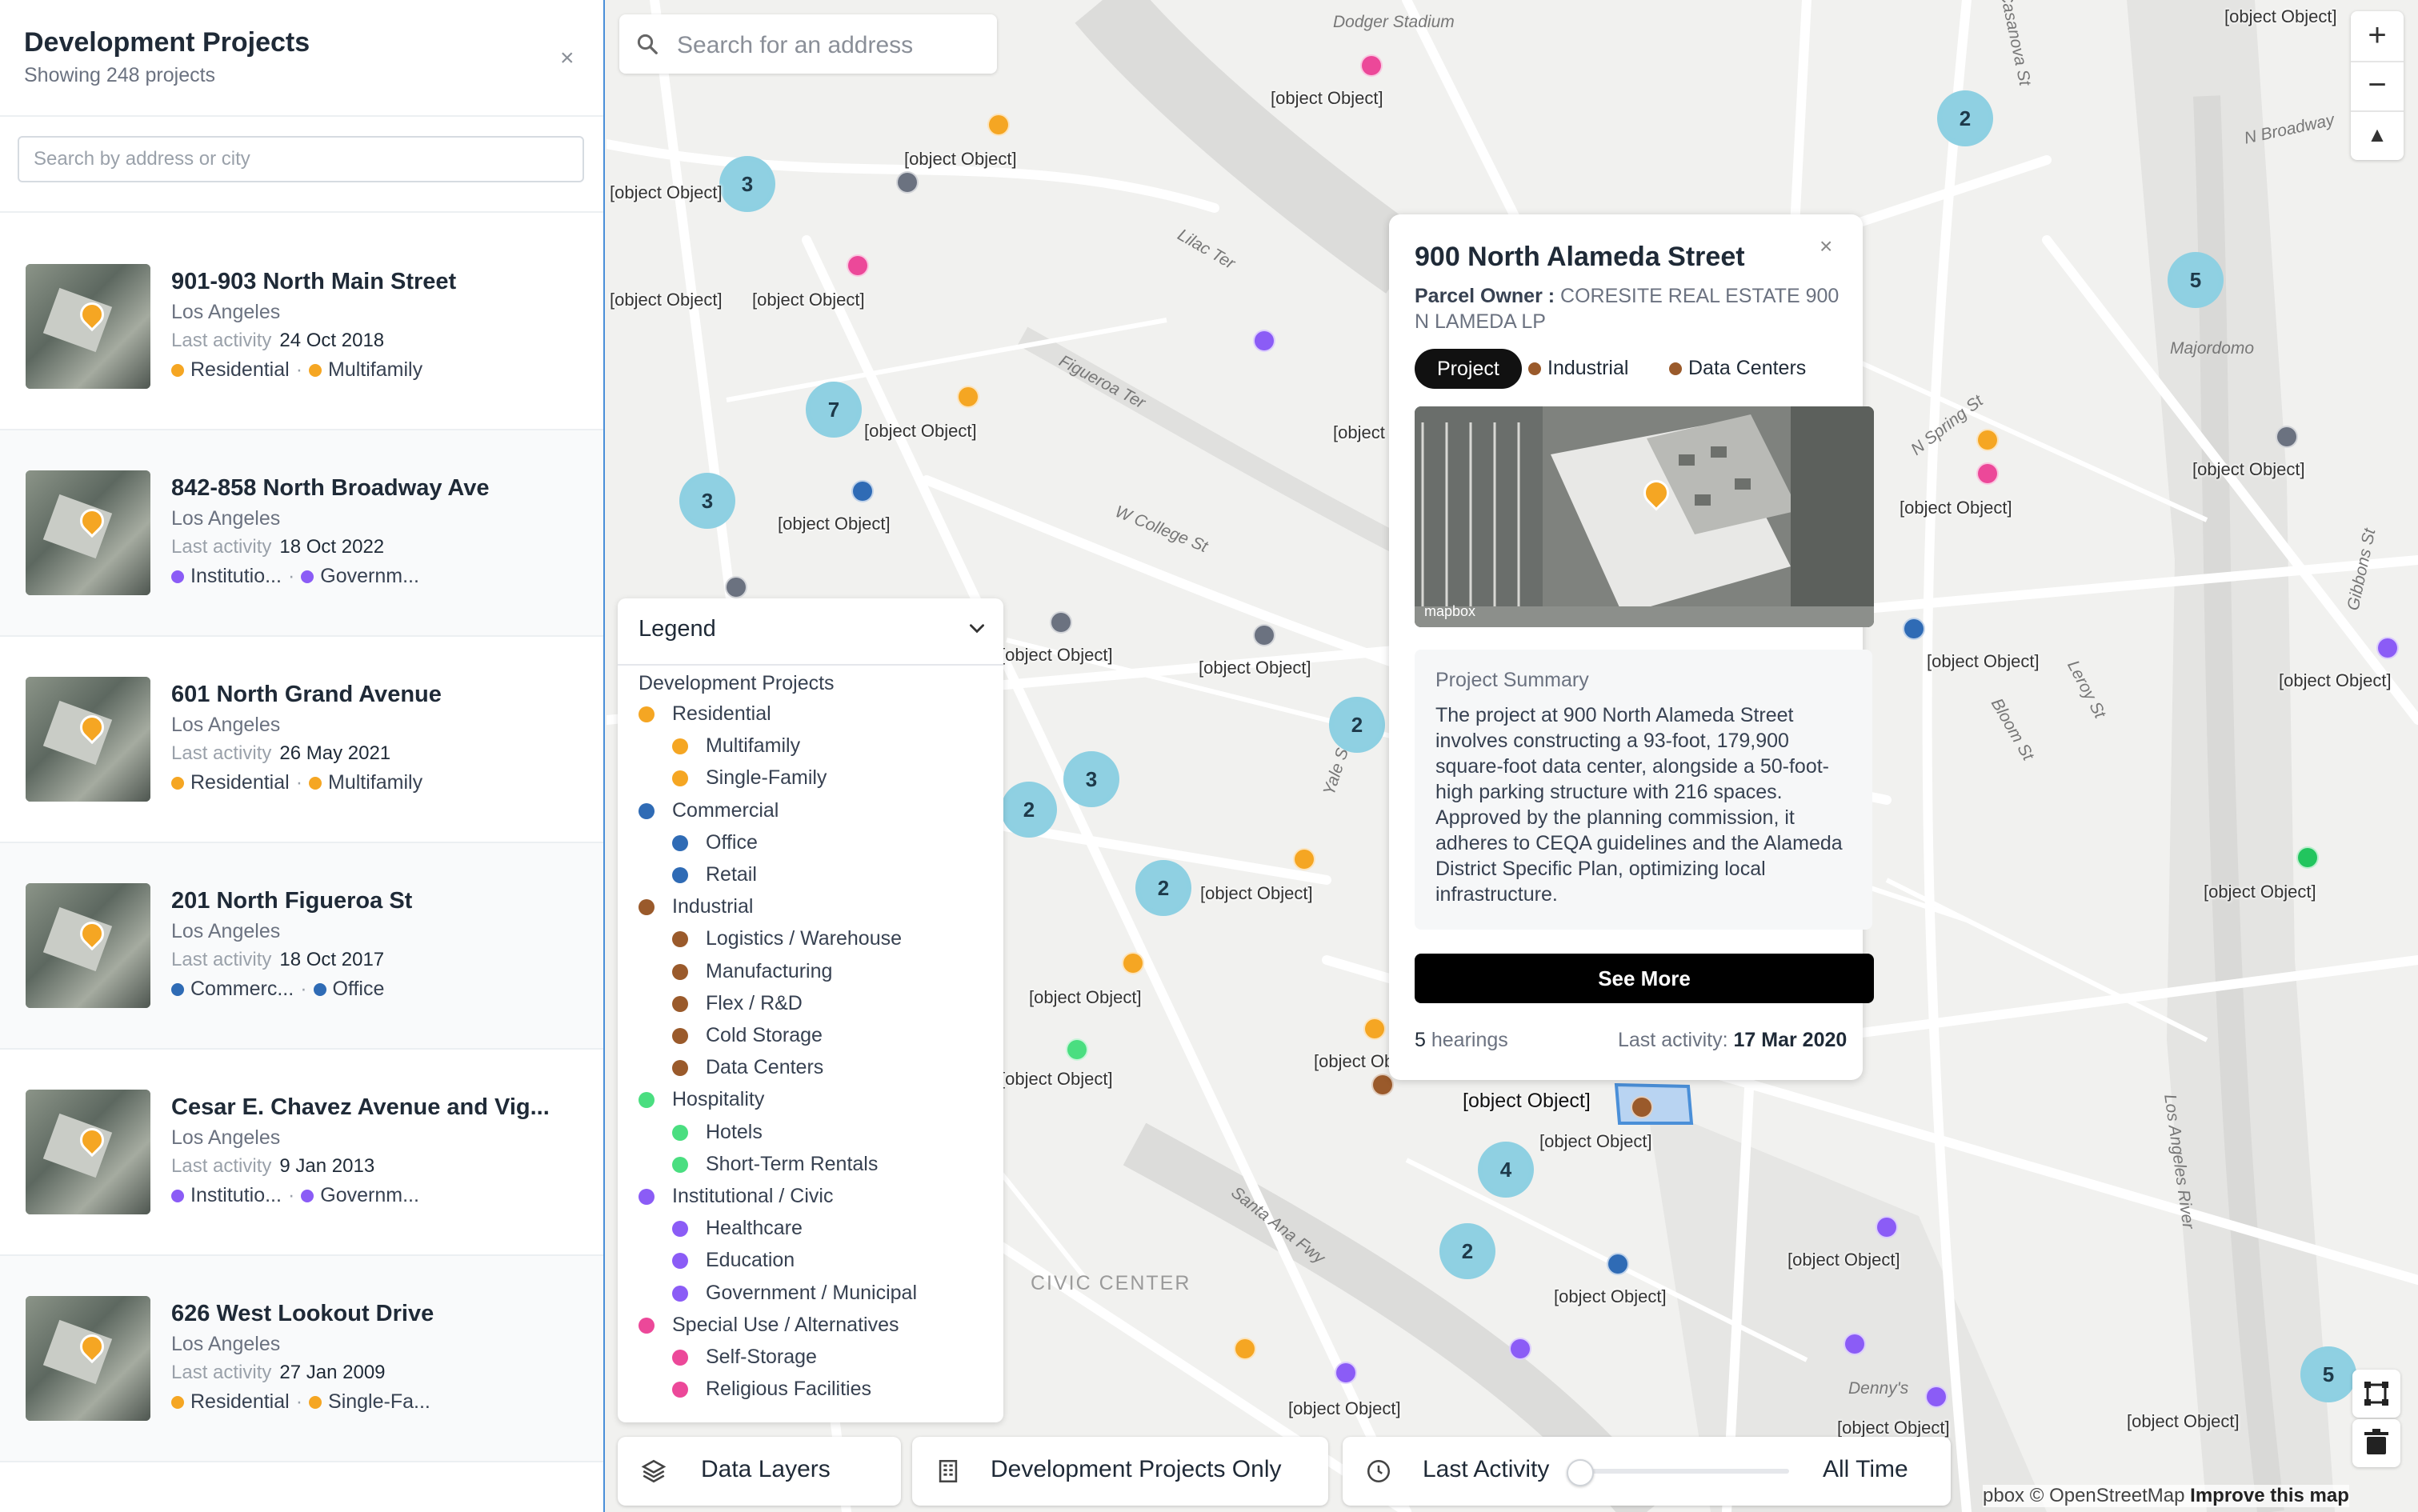  I want to click on legend-item-label: Healthcare, so click(754, 1228).